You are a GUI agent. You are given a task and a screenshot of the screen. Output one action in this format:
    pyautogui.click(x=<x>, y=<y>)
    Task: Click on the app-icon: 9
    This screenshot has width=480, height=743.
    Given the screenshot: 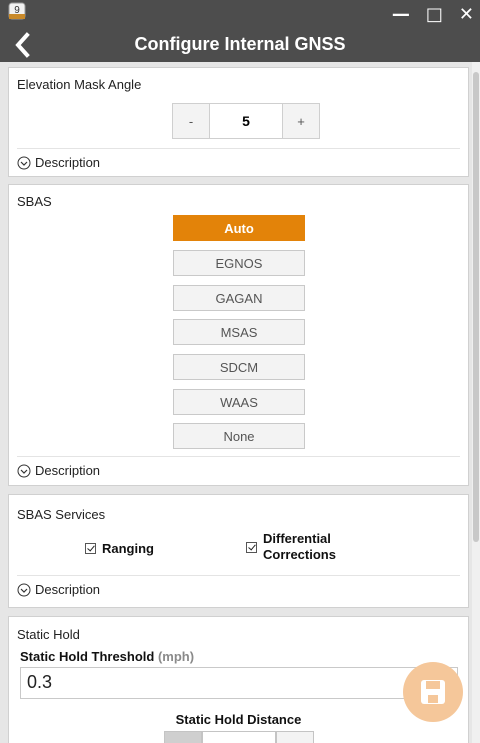 What is the action you would take?
    pyautogui.click(x=17, y=11)
    